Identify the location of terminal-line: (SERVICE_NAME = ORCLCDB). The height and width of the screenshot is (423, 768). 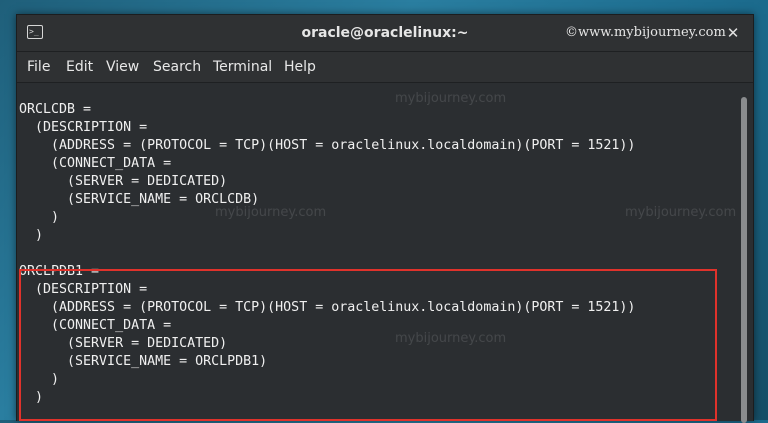
(139, 199).